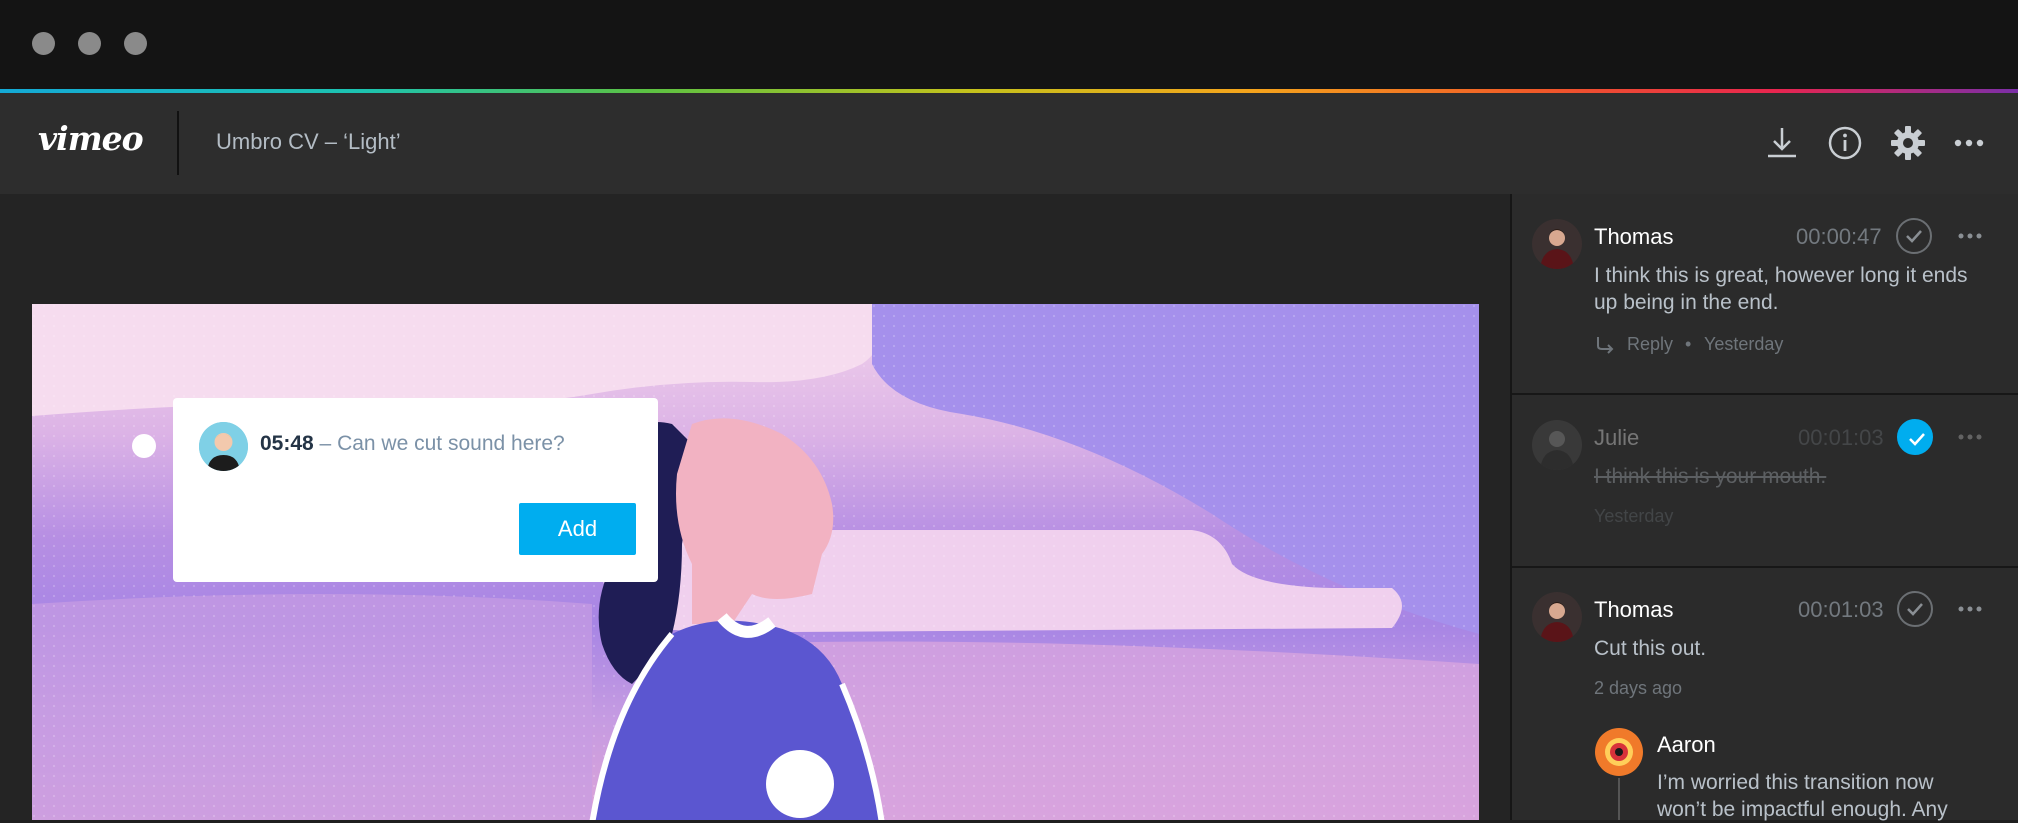  What do you see at coordinates (1650, 344) in the screenshot?
I see `reply-link: Reply` at bounding box center [1650, 344].